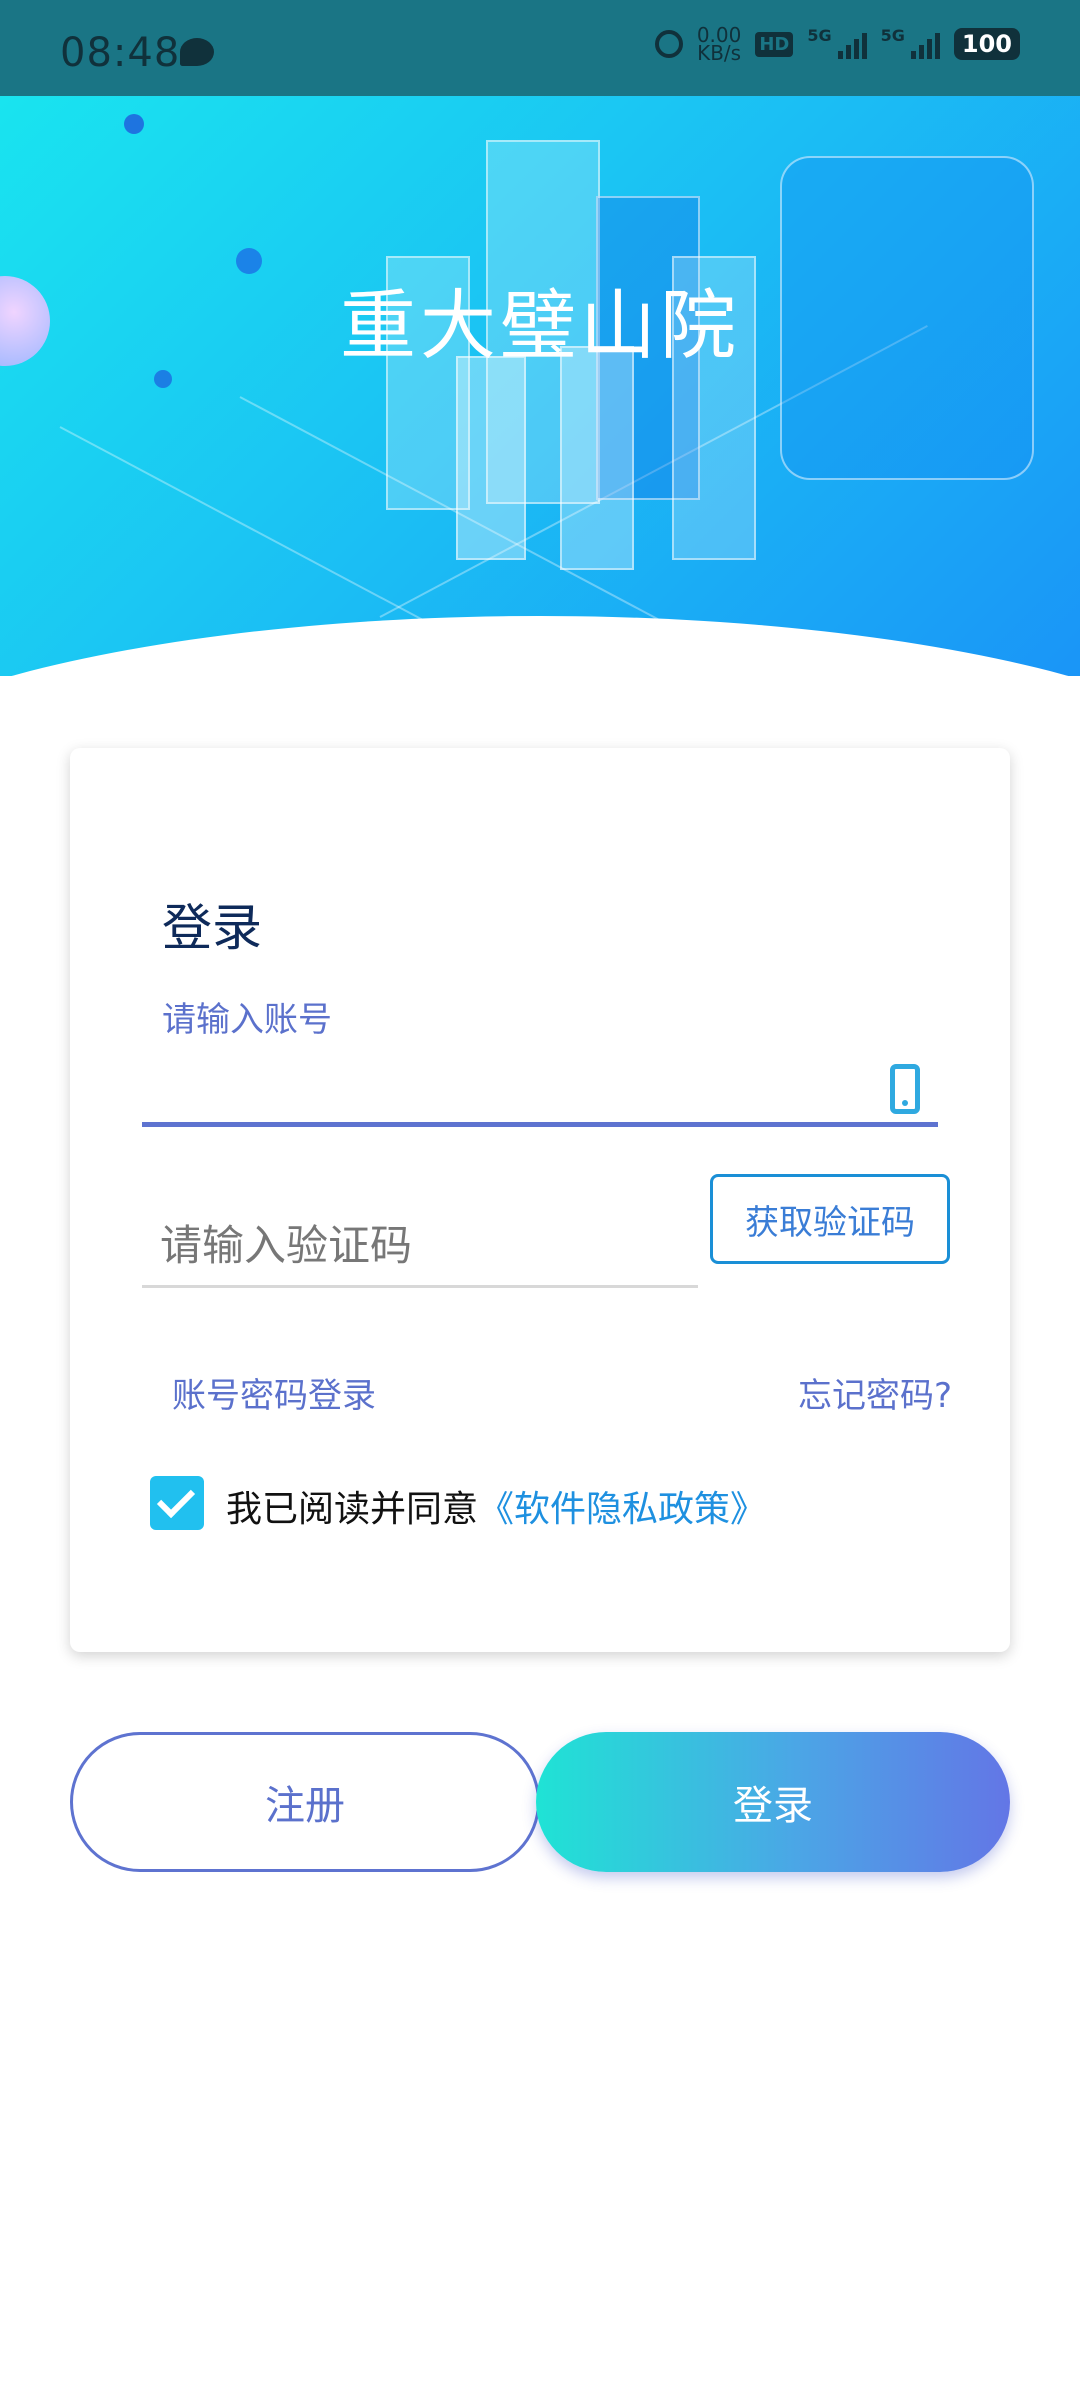  Describe the element at coordinates (177, 1503) in the screenshot. I see `agree-checkbox` at that location.